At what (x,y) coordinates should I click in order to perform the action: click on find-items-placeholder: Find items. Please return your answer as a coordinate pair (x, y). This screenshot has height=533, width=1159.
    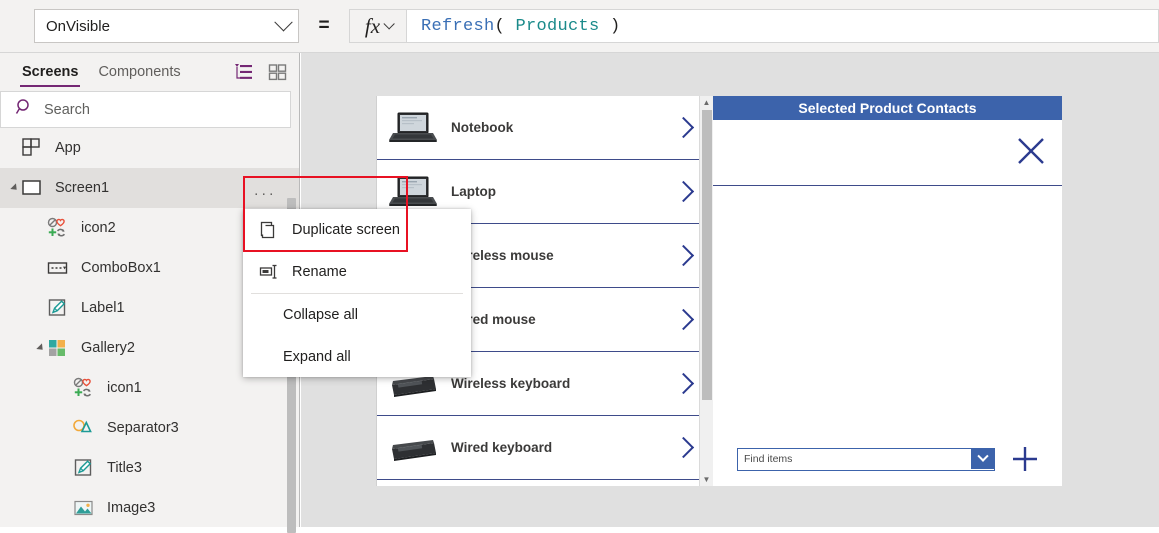
    Looking at the image, I should click on (768, 459).